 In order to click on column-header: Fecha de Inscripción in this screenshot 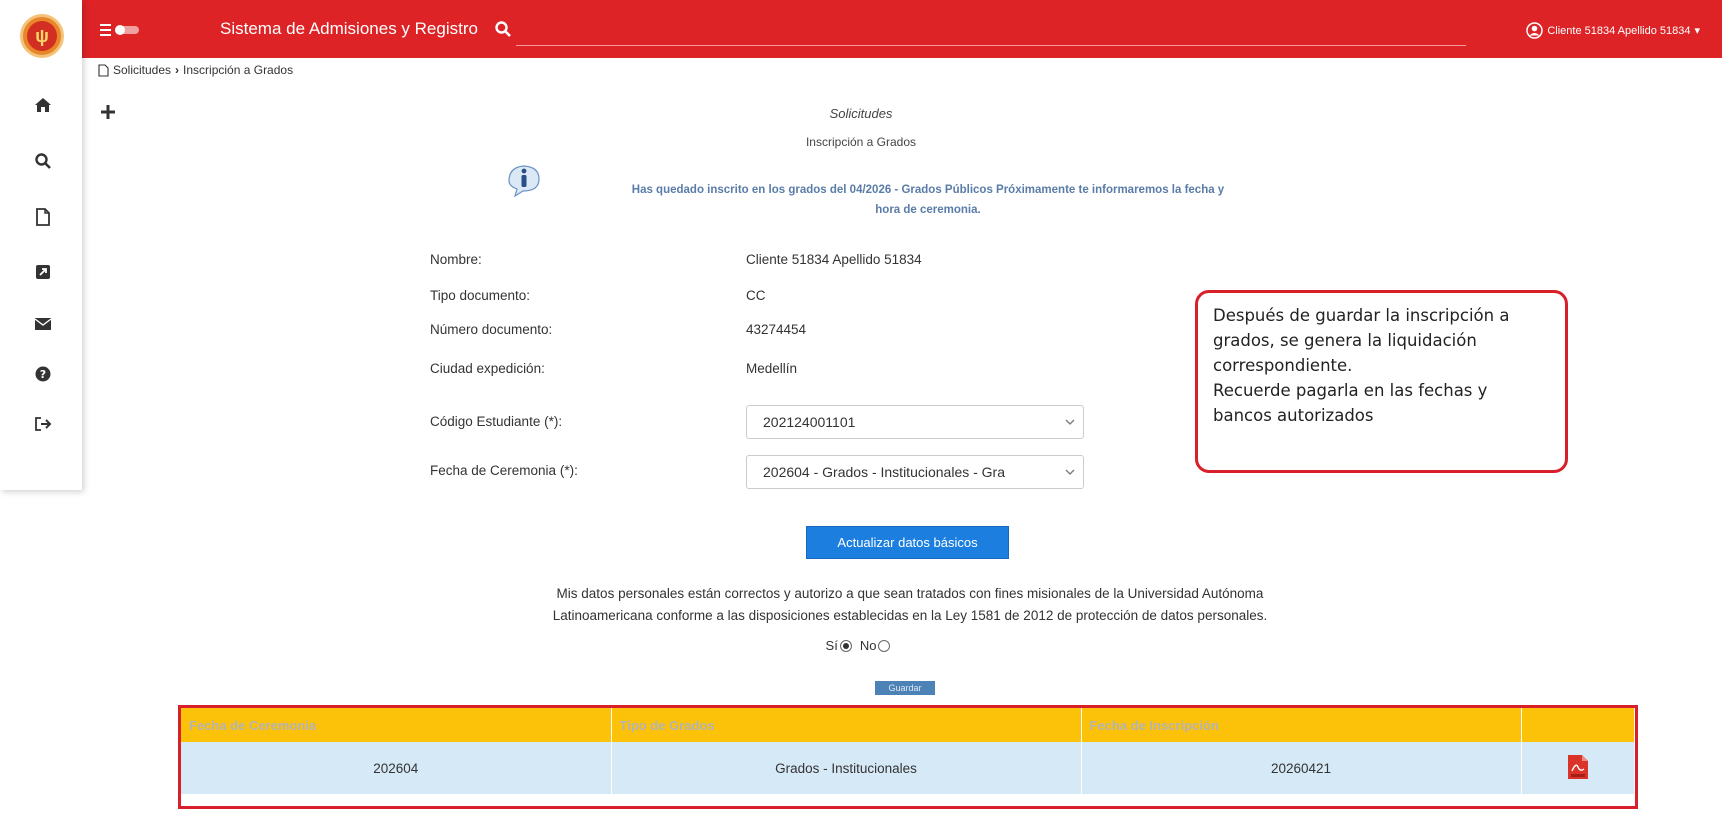, I will do `click(1301, 725)`.